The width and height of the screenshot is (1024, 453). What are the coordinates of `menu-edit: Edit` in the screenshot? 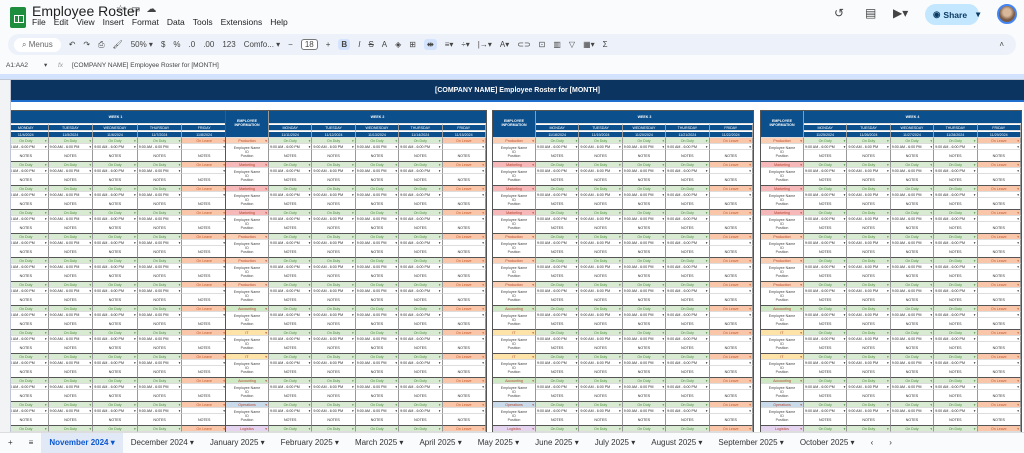 It's located at (61, 22).